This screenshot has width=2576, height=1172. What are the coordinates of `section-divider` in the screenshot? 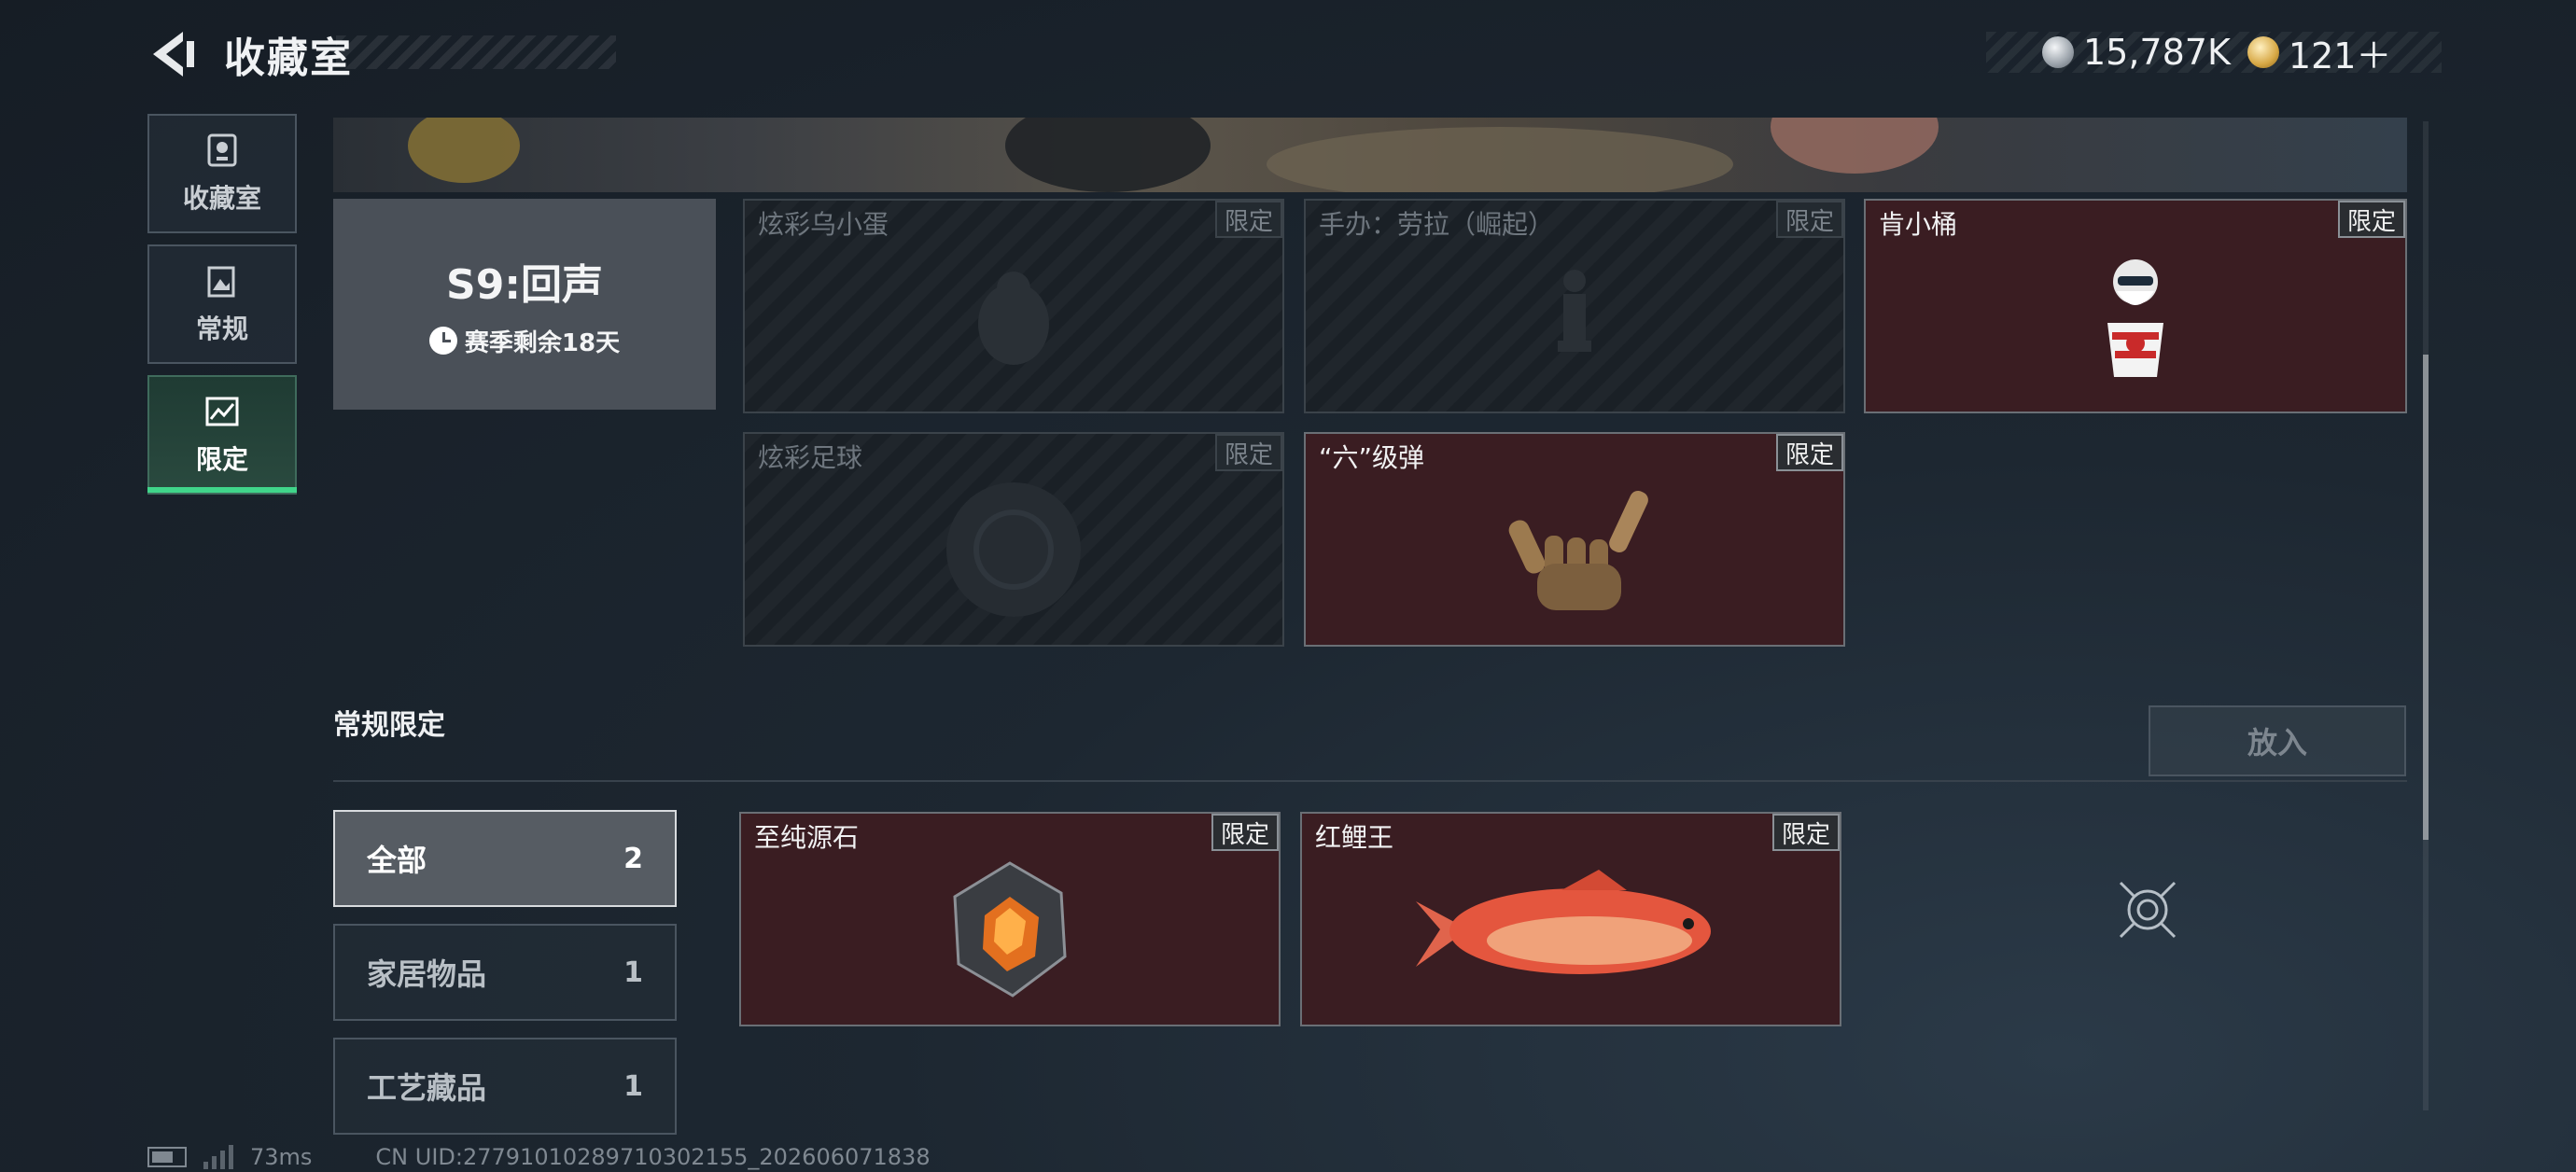 It's located at (1370, 781).